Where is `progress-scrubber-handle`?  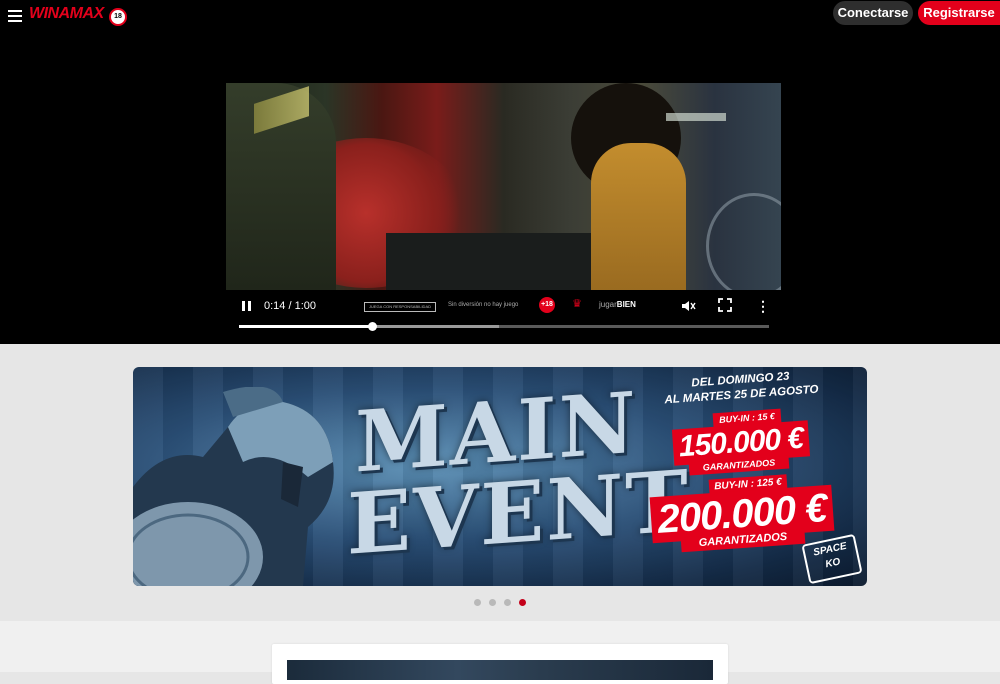 progress-scrubber-handle is located at coordinates (372, 326).